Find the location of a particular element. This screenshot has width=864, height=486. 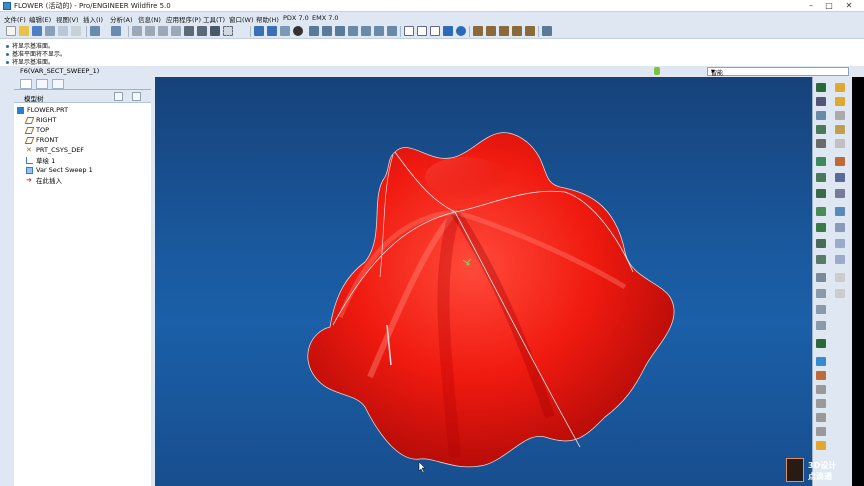

datum-axis-tool-icon is located at coordinates (840, 87).